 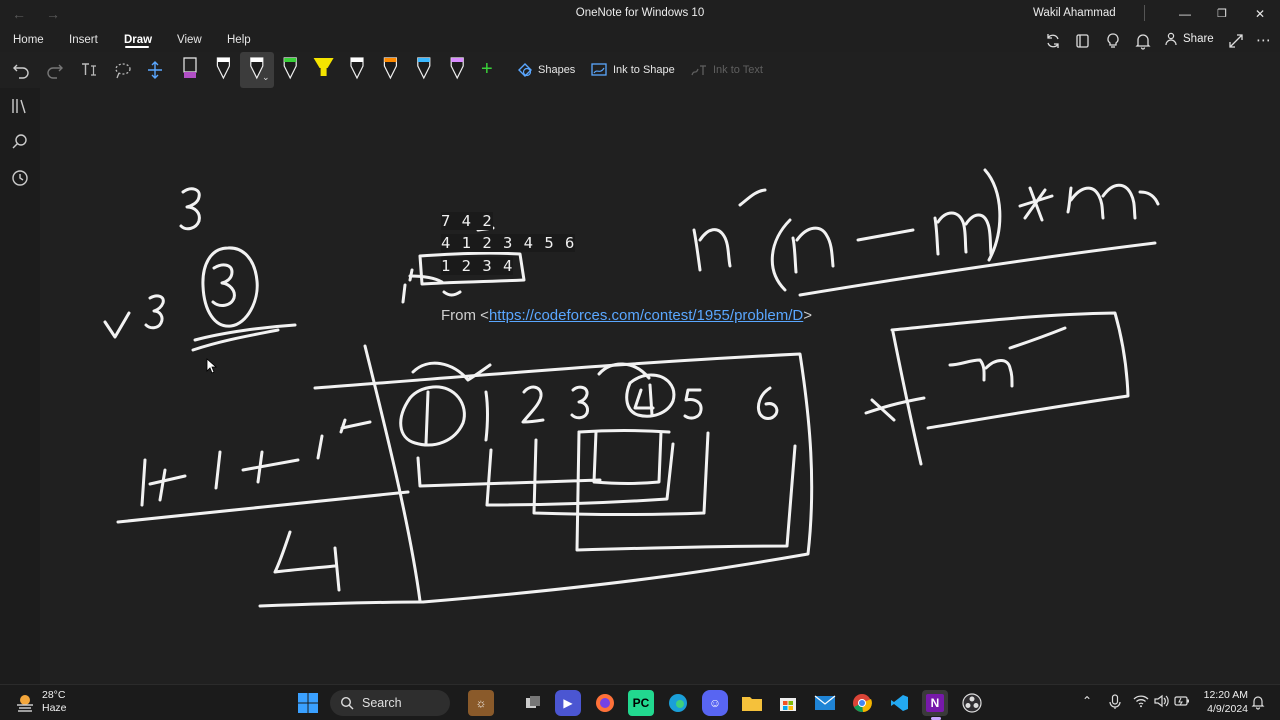 I want to click on bell-icon, so click(x=1143, y=41).